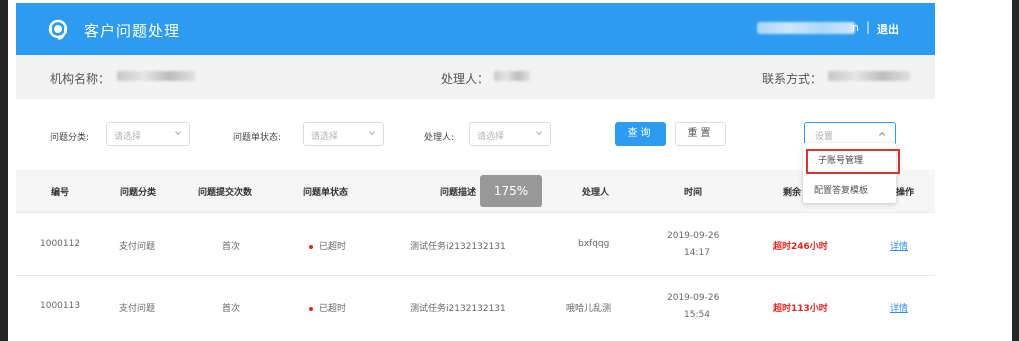  I want to click on app-title: 客户问题处理, so click(132, 31).